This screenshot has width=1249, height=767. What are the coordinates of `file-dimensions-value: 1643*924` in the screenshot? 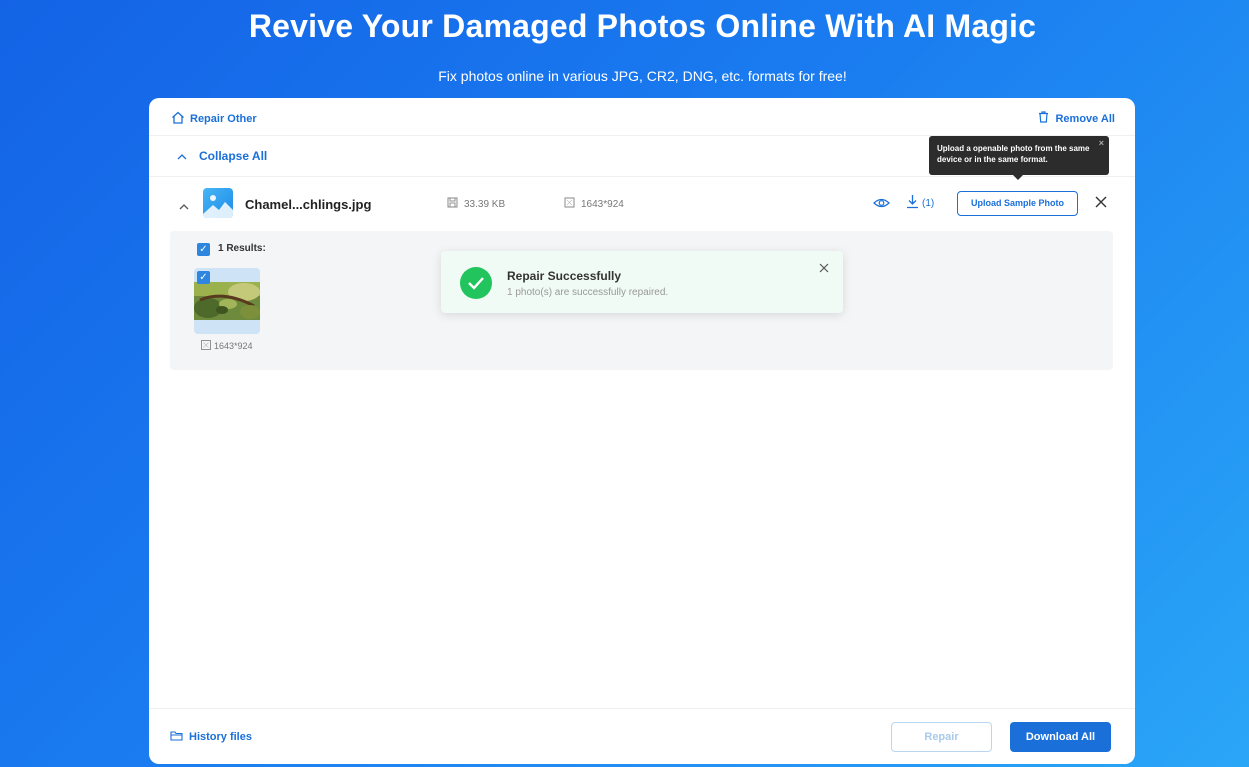 It's located at (602, 204).